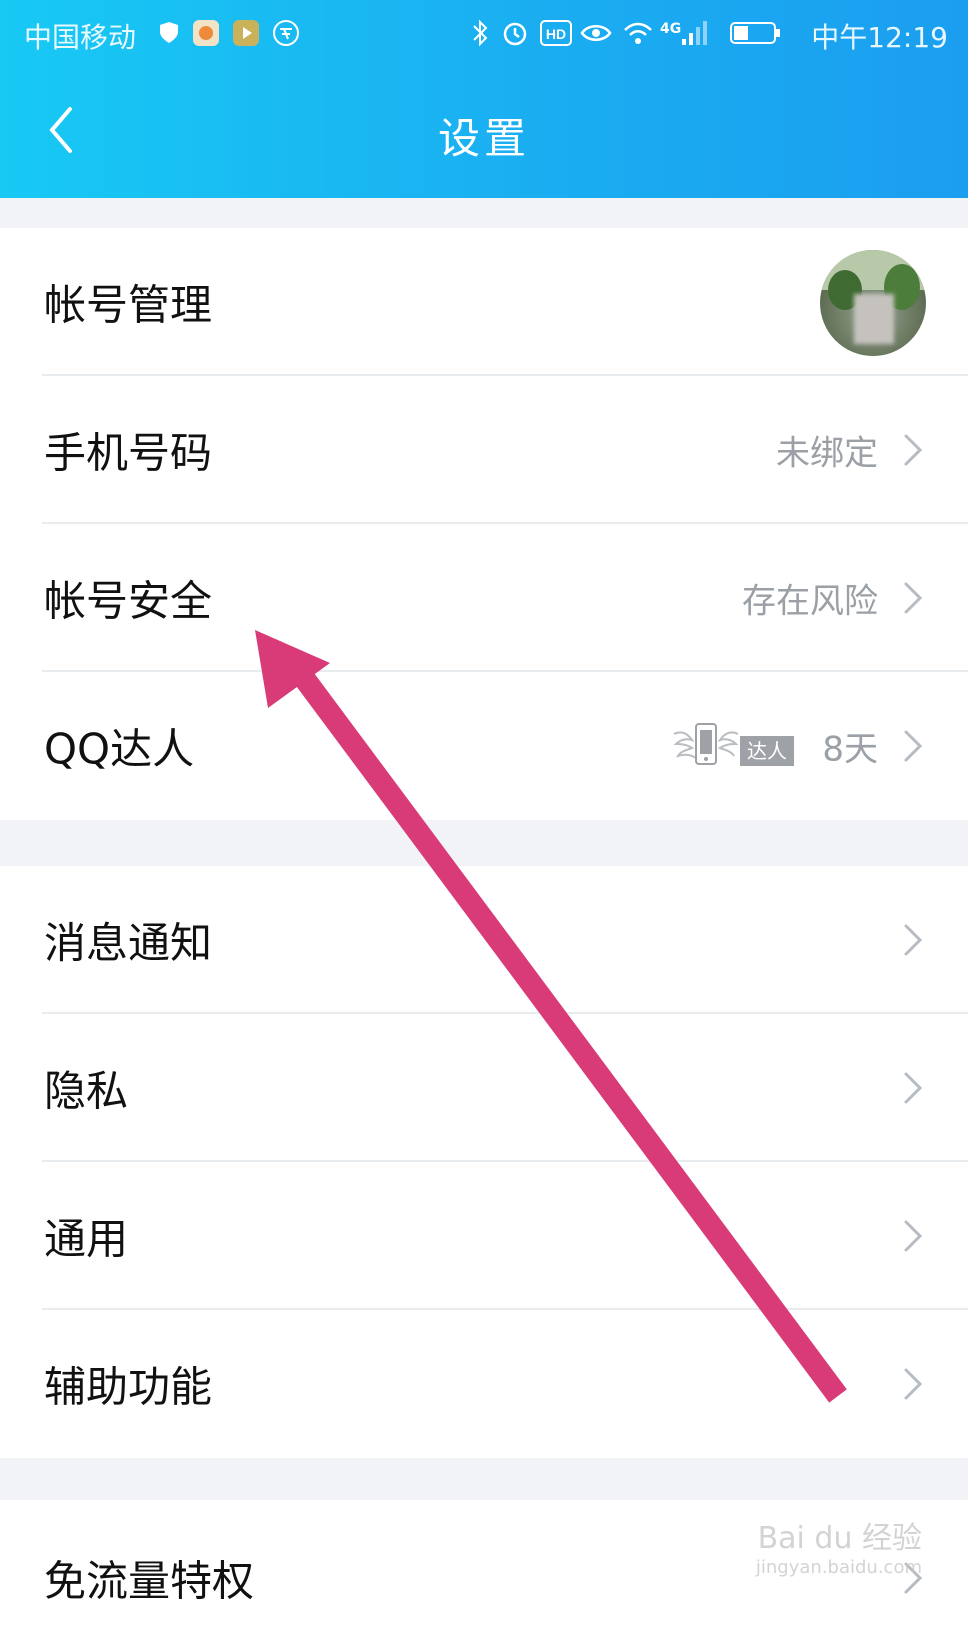 The height and width of the screenshot is (1648, 968). I want to click on wifi-icon, so click(638, 33).